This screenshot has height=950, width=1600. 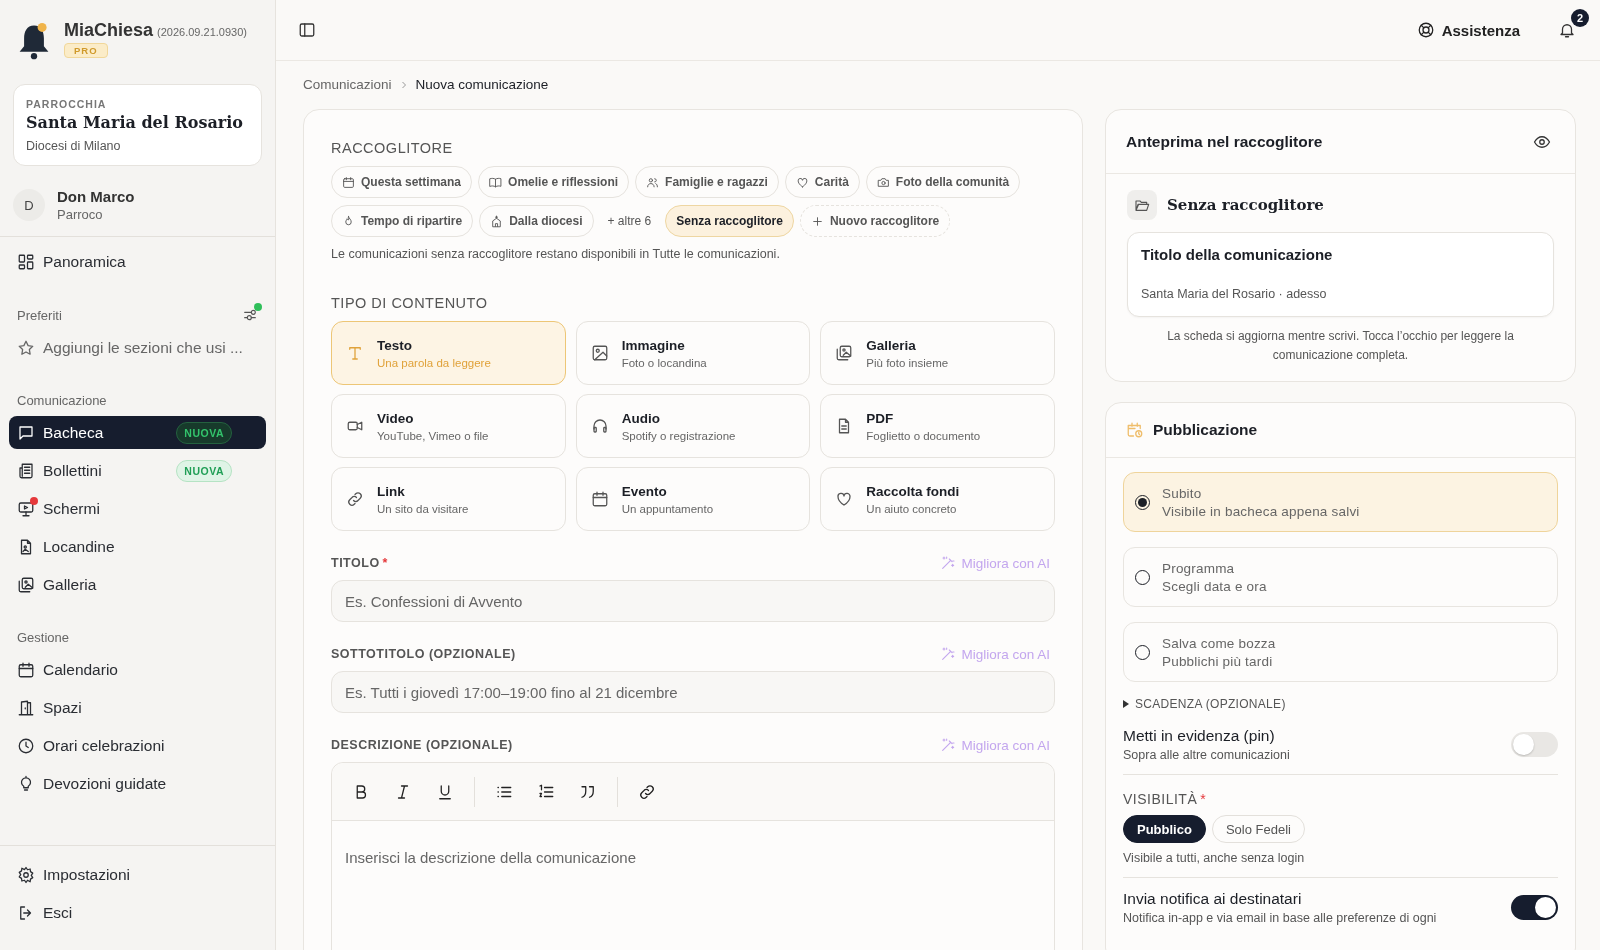 What do you see at coordinates (74, 146) in the screenshot?
I see `diocese-name: Diocesi di Milano` at bounding box center [74, 146].